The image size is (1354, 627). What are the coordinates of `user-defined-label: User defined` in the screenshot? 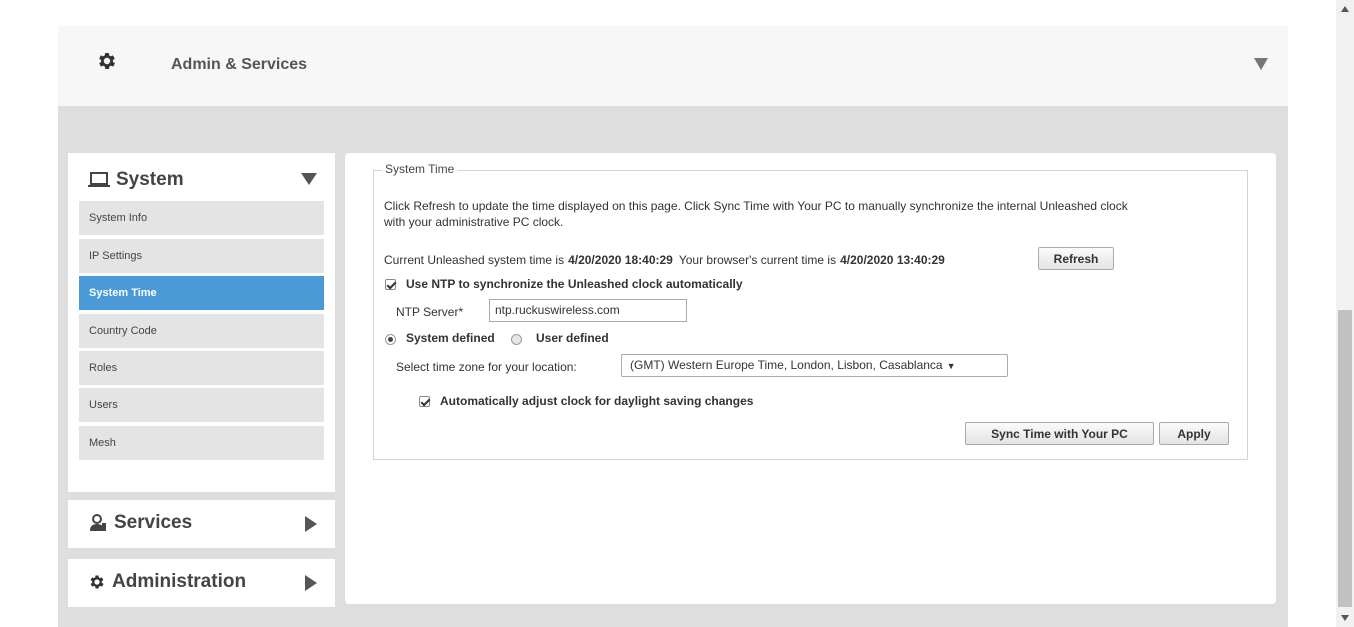 It's located at (572, 338).